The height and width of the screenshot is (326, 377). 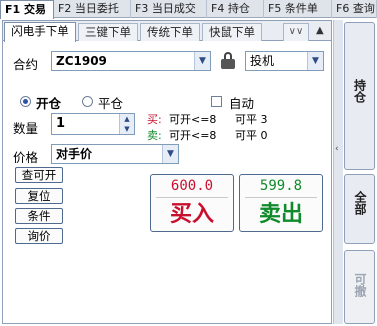 What do you see at coordinates (191, 214) in the screenshot?
I see `buy-label: 买入` at bounding box center [191, 214].